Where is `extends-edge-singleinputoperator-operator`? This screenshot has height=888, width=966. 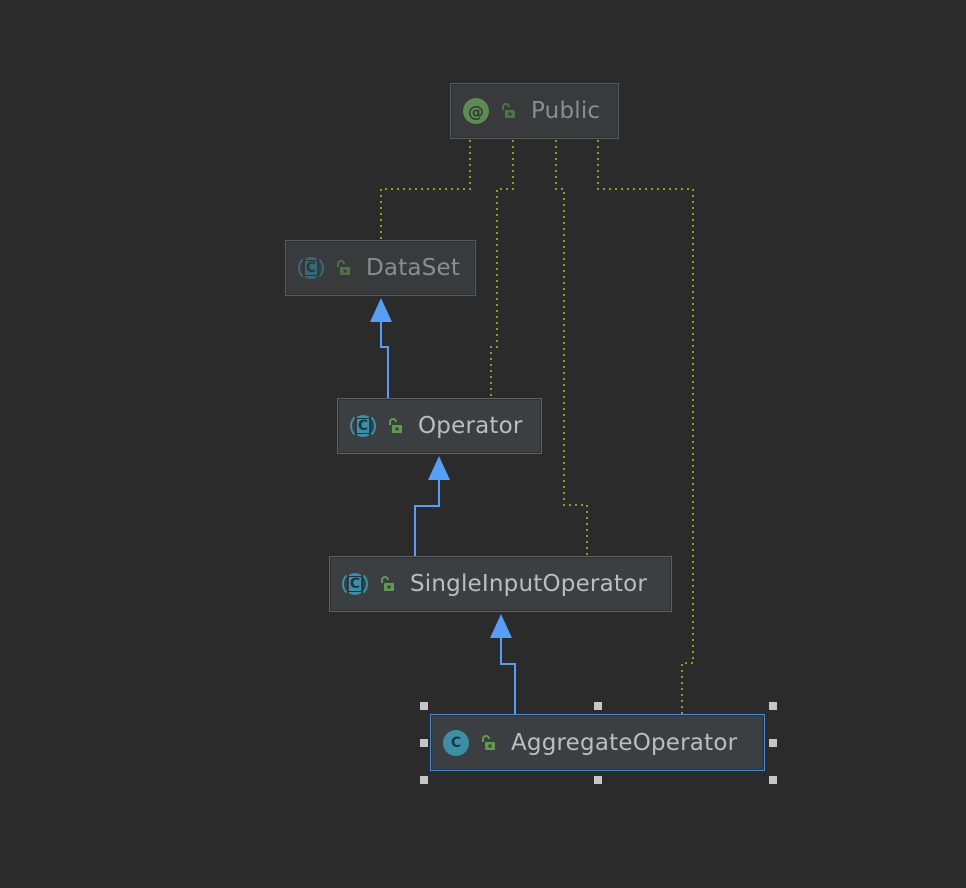 extends-edge-singleinputoperator-operator is located at coordinates (427, 516).